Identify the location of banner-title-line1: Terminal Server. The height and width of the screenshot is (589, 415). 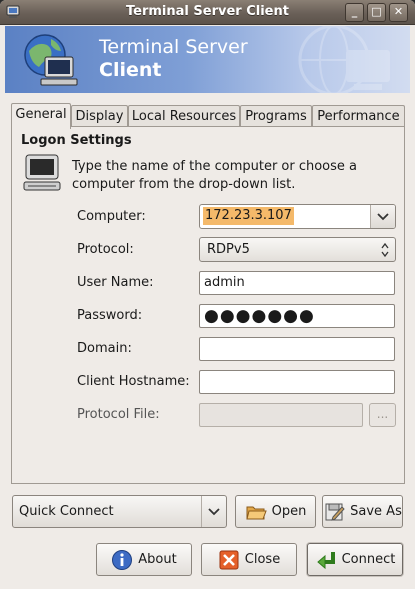
(173, 47).